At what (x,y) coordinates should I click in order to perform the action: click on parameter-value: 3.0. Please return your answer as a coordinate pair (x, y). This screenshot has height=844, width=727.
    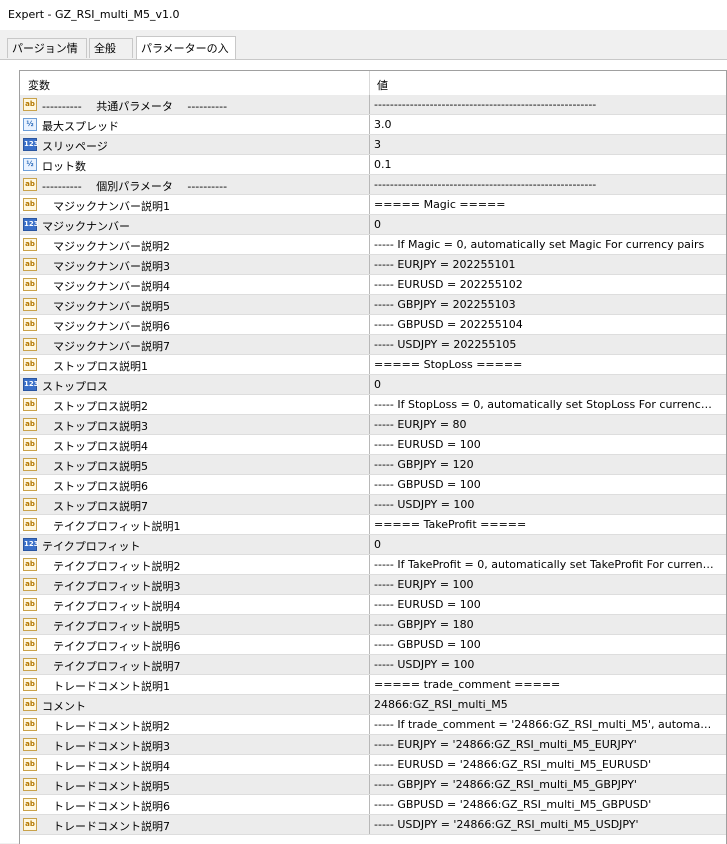
    Looking at the image, I should click on (544, 124).